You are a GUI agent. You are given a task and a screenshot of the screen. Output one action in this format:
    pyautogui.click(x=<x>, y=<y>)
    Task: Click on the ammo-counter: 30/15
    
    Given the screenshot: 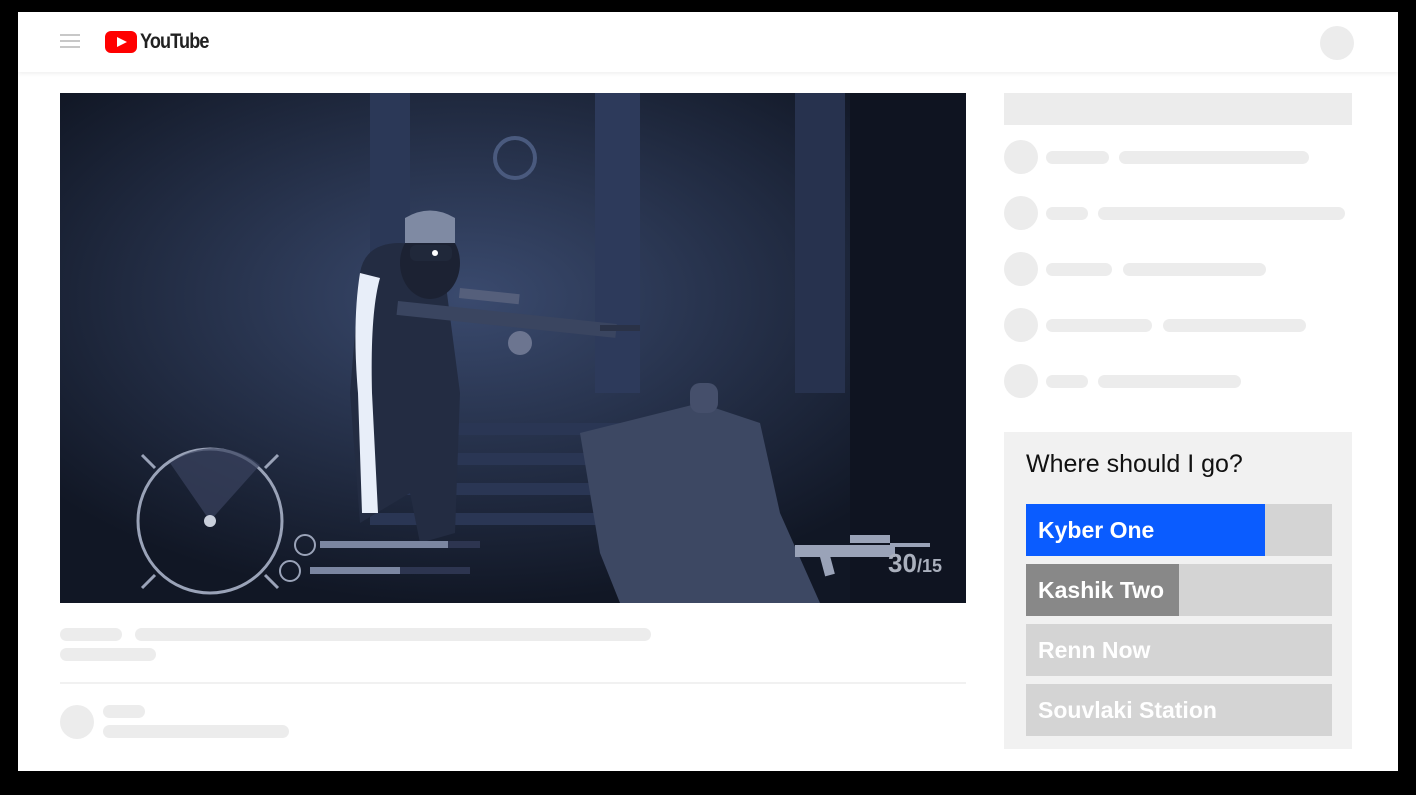 What is the action you would take?
    pyautogui.click(x=915, y=563)
    